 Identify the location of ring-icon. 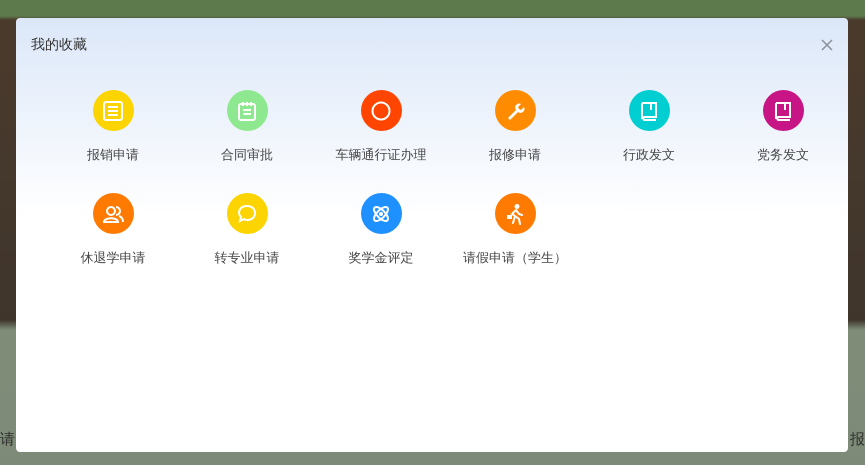
(381, 111).